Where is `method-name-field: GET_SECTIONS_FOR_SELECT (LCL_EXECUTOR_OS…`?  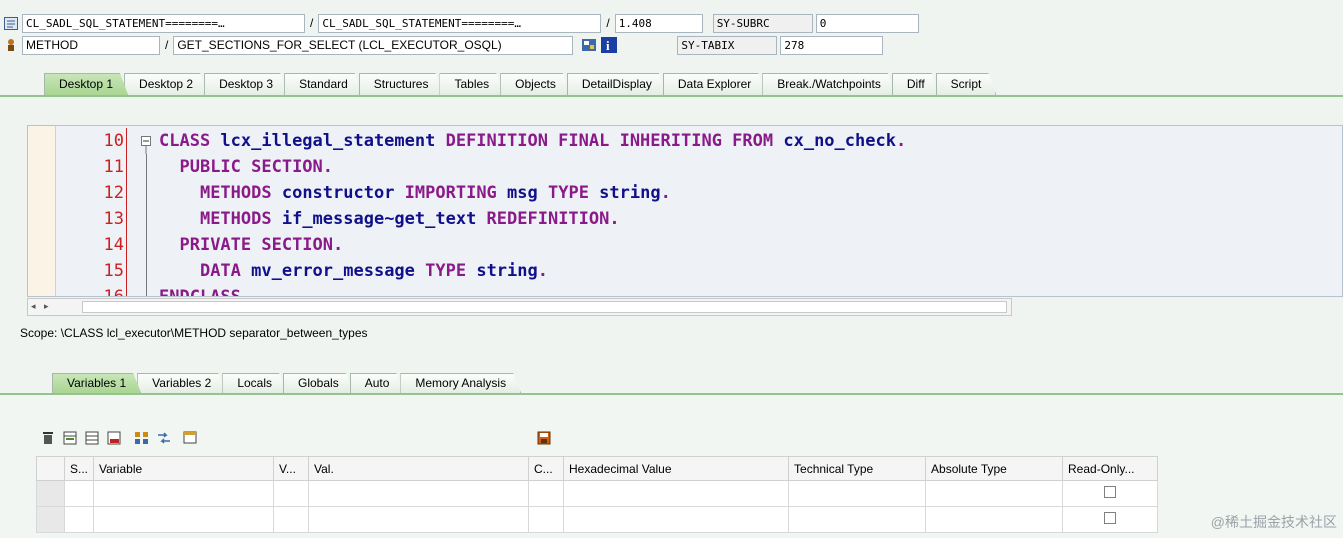 method-name-field: GET_SECTIONS_FOR_SELECT (LCL_EXECUTOR_OS… is located at coordinates (373, 45).